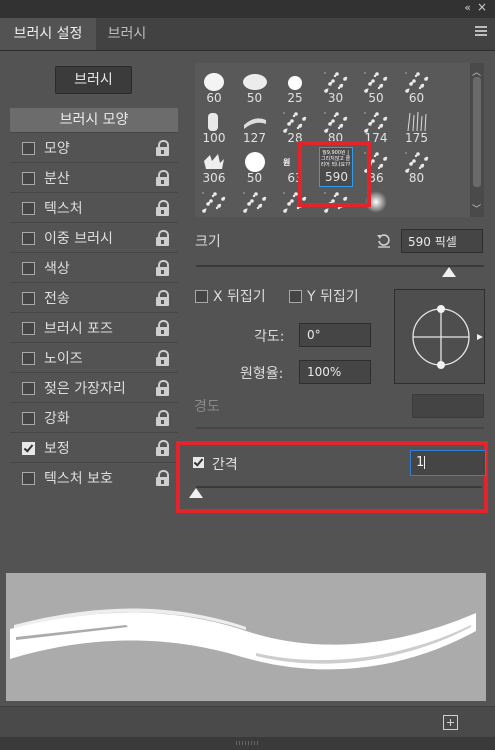 This screenshot has width=495, height=750. Describe the element at coordinates (248, 743) in the screenshot. I see `resize-grip-icon` at that location.